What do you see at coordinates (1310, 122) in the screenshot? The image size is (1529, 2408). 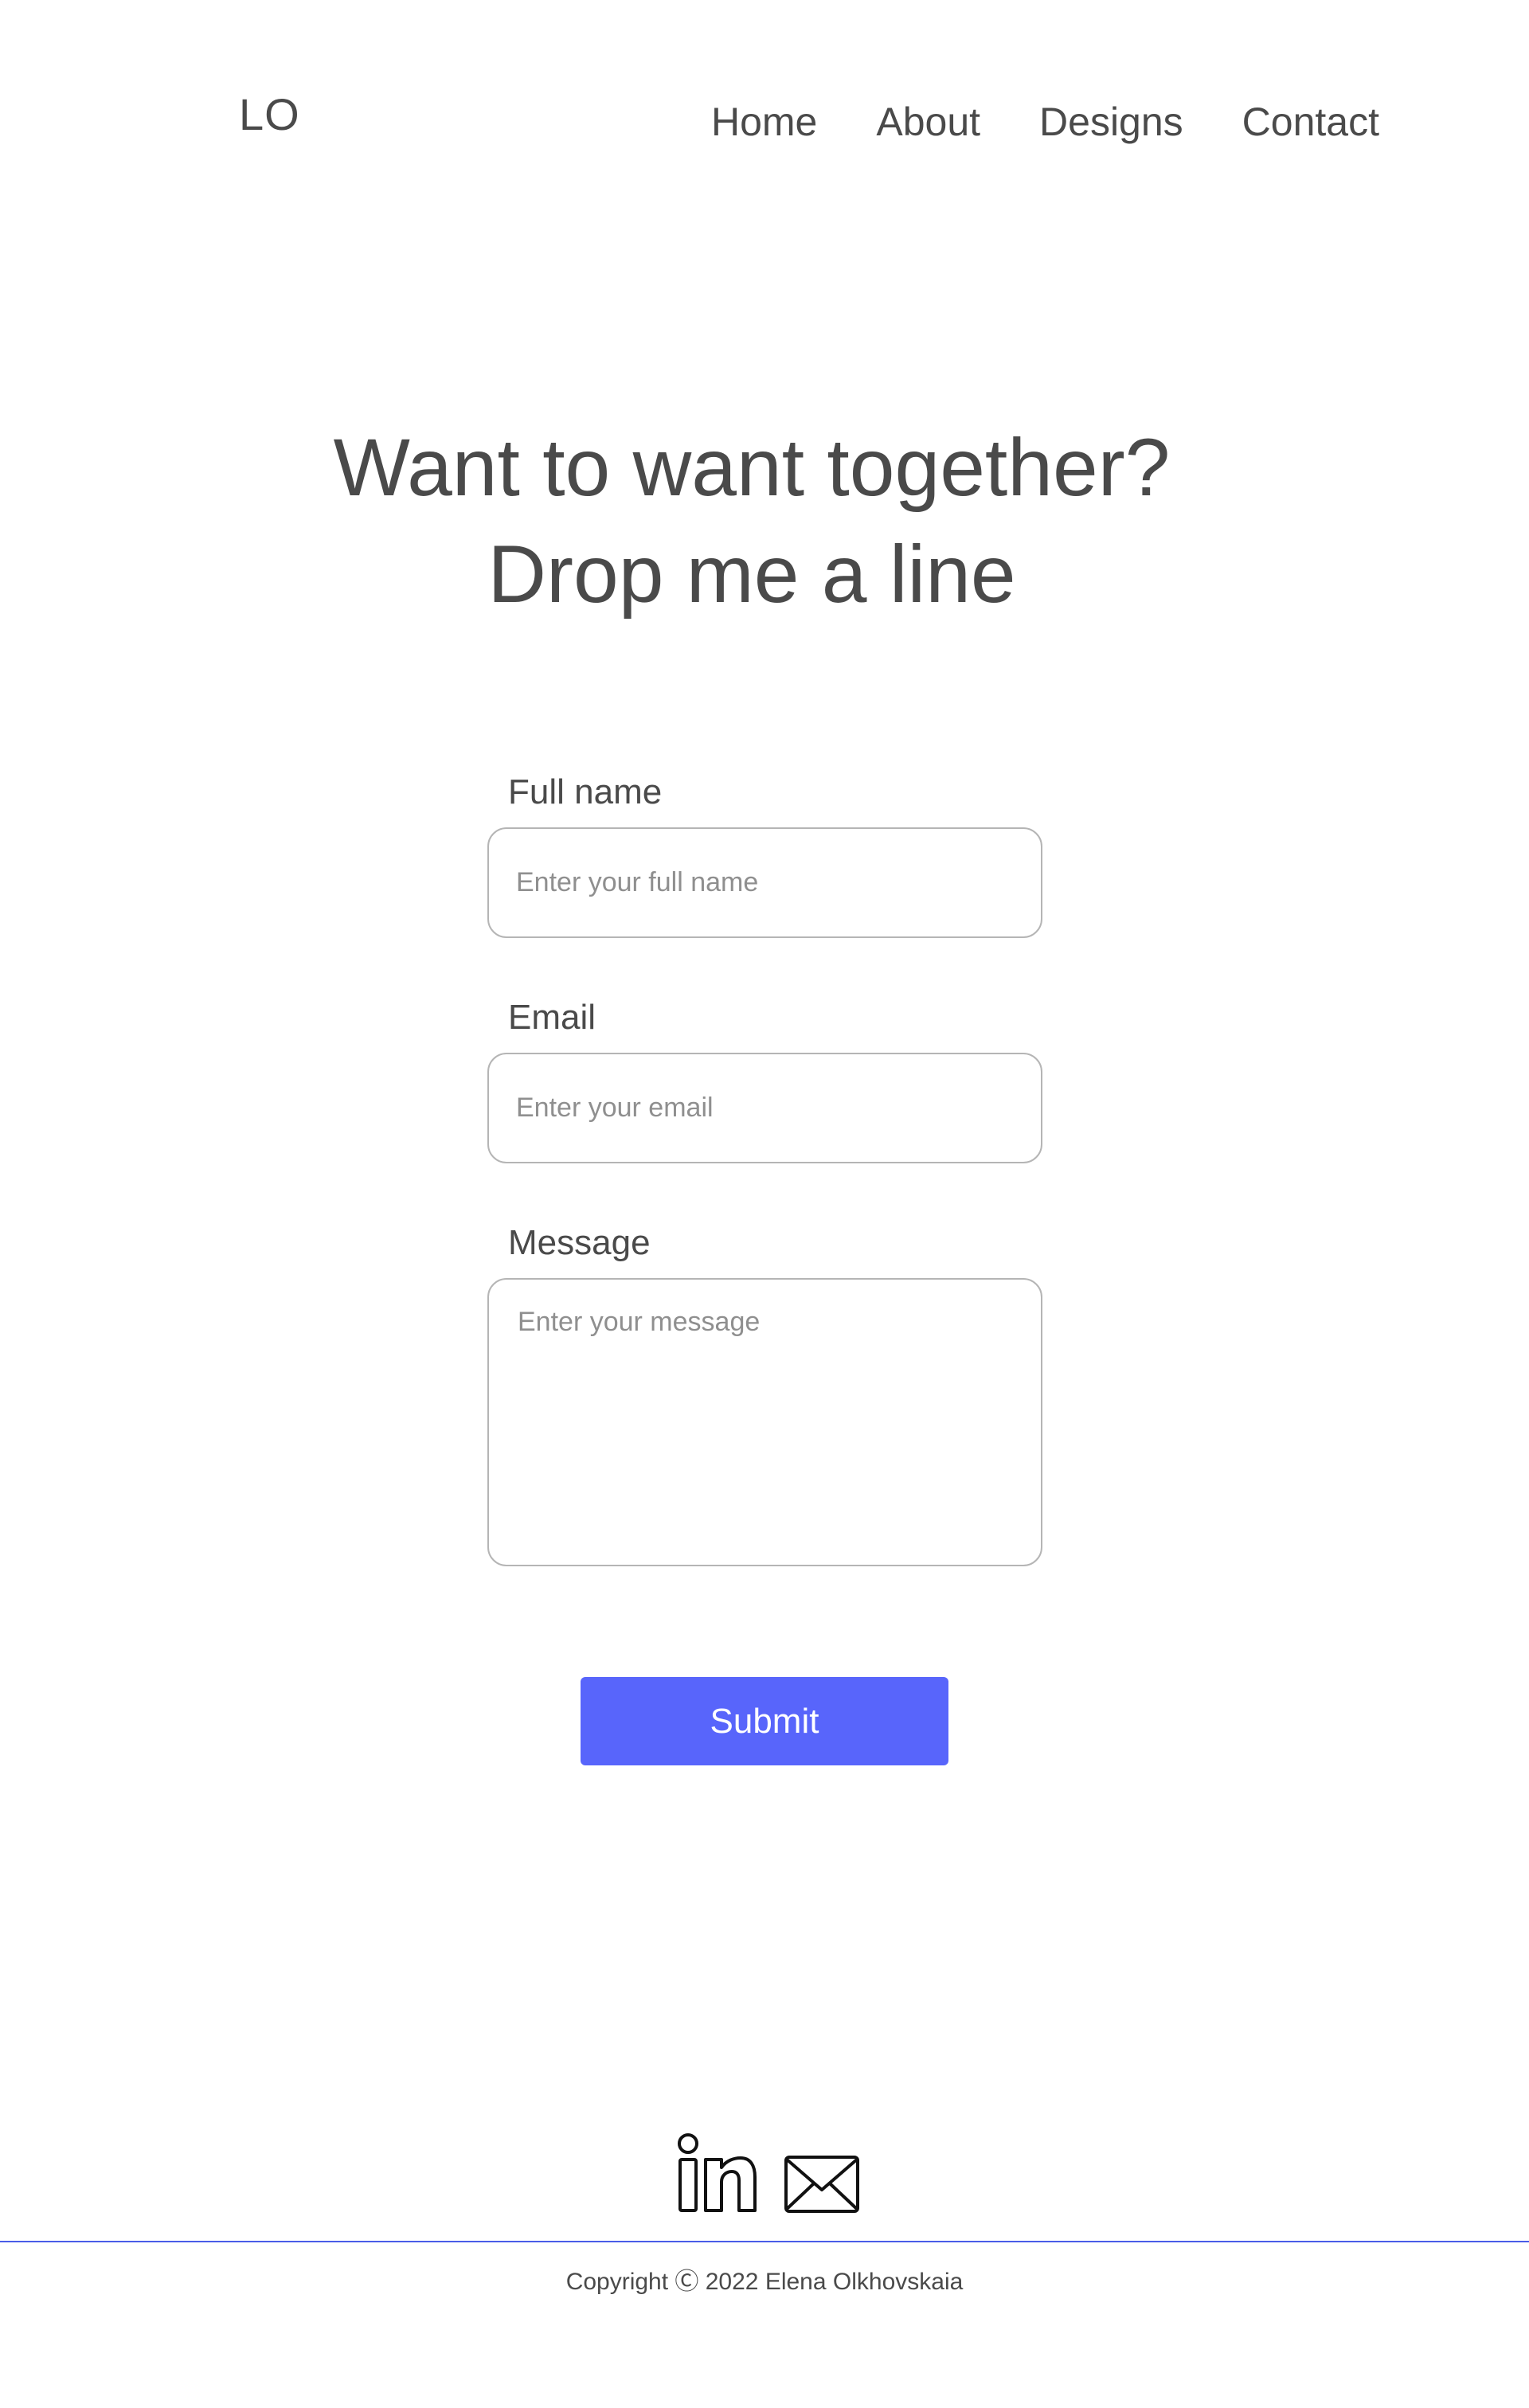 I see `nav-link-contact: Contact` at bounding box center [1310, 122].